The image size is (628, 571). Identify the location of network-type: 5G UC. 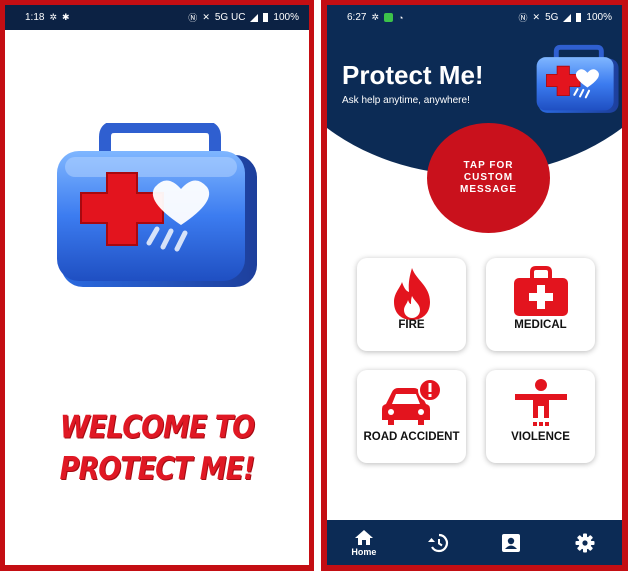
(230, 17).